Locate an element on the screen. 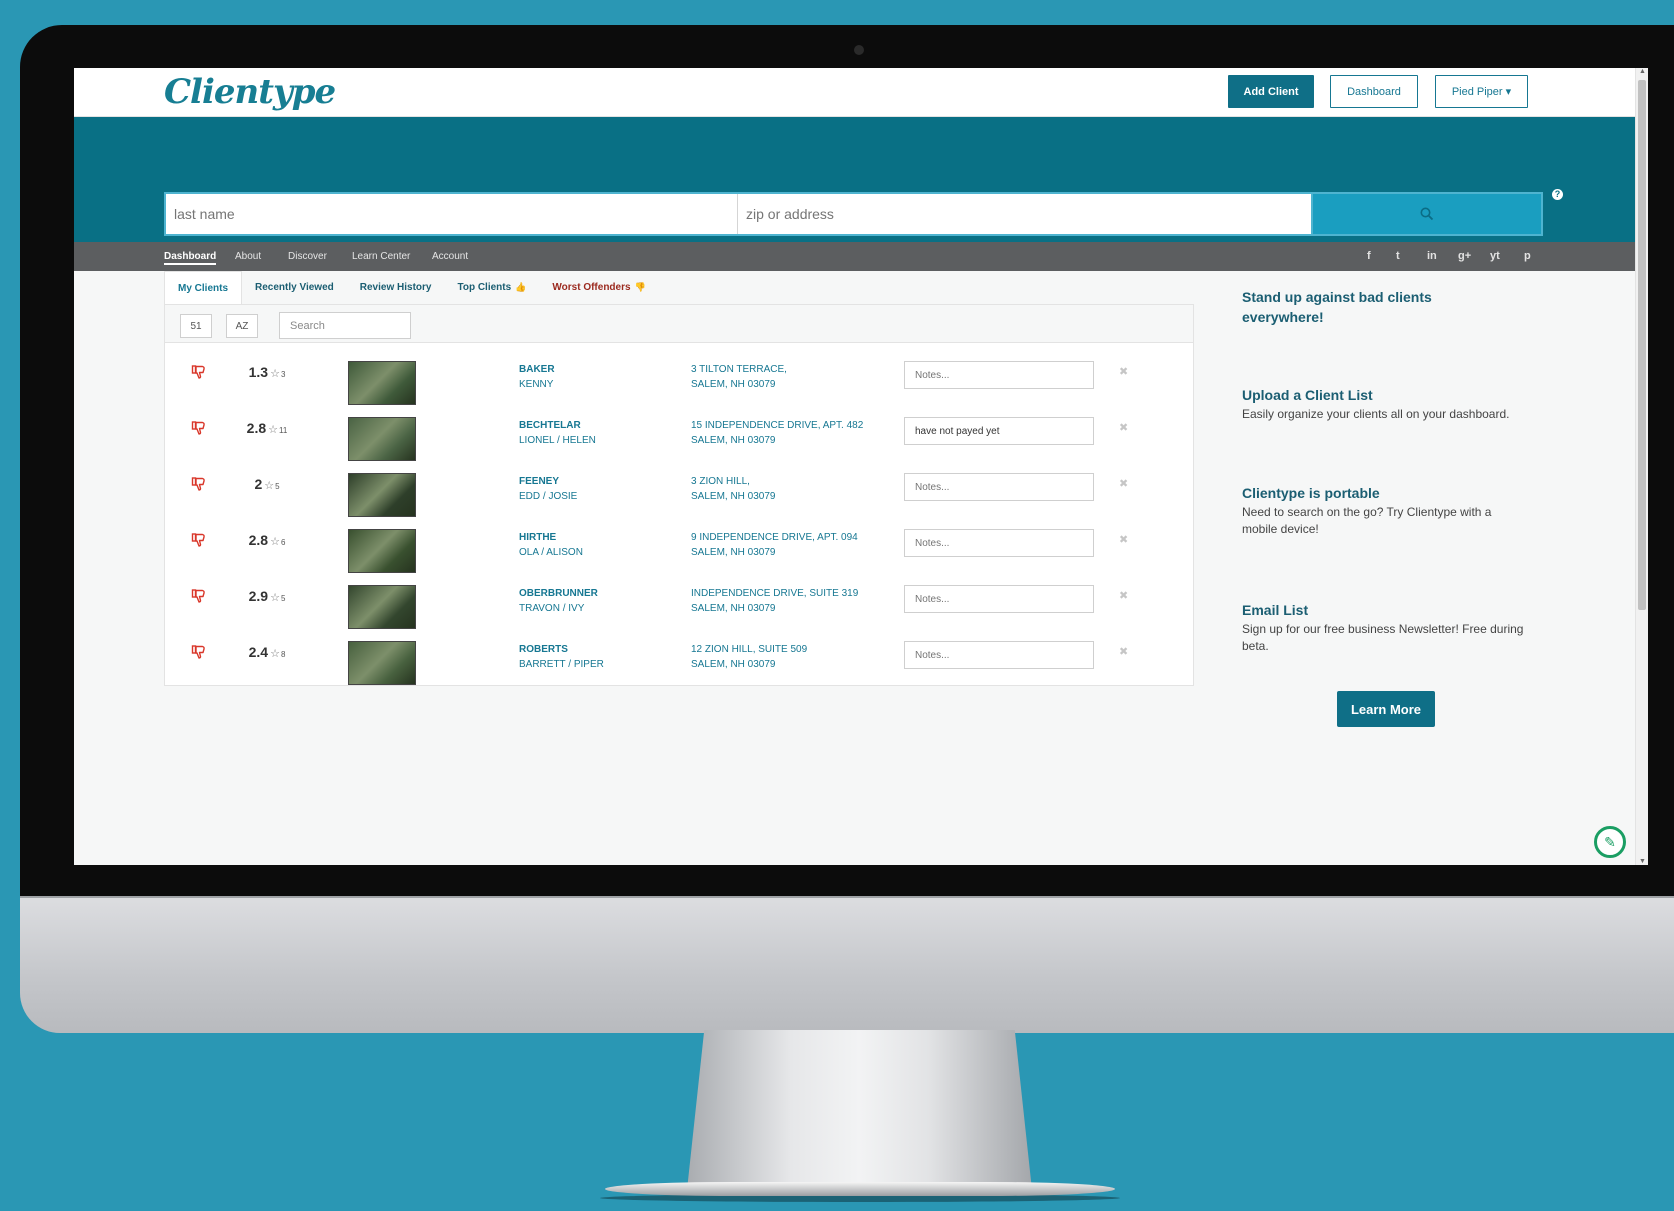 The image size is (1674, 1211). rating-value: 2.8 is located at coordinates (256, 428).